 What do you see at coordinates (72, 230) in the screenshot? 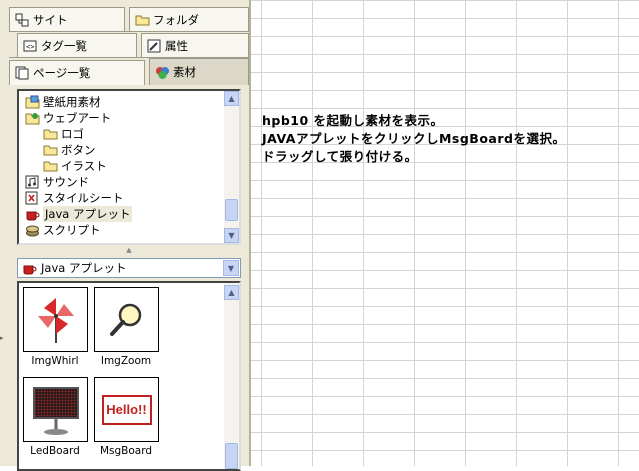
I see `tree-item-label: スクリプト` at bounding box center [72, 230].